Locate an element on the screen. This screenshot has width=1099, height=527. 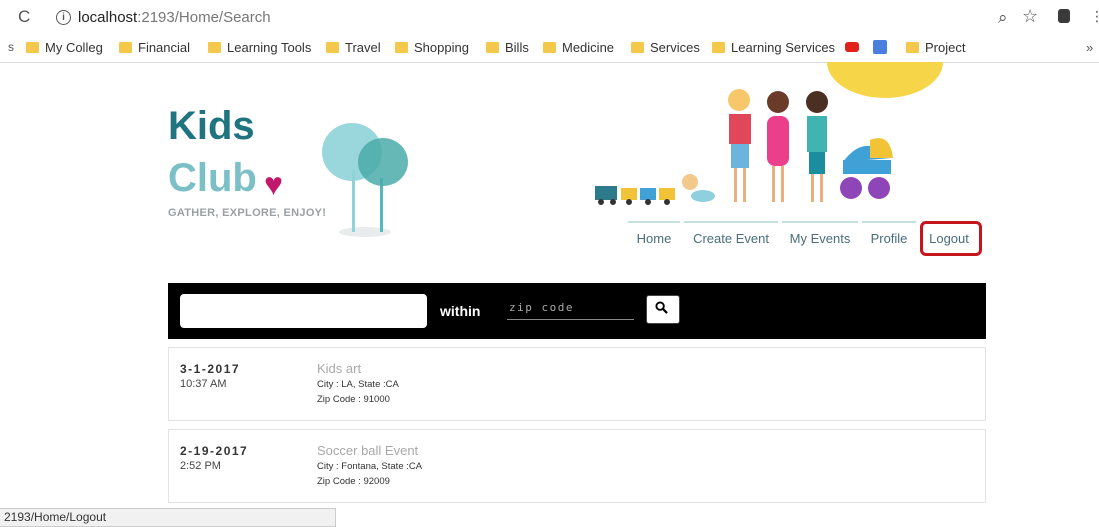
tagline: GATHER, EXPLORE, ENJOY! is located at coordinates (247, 213).